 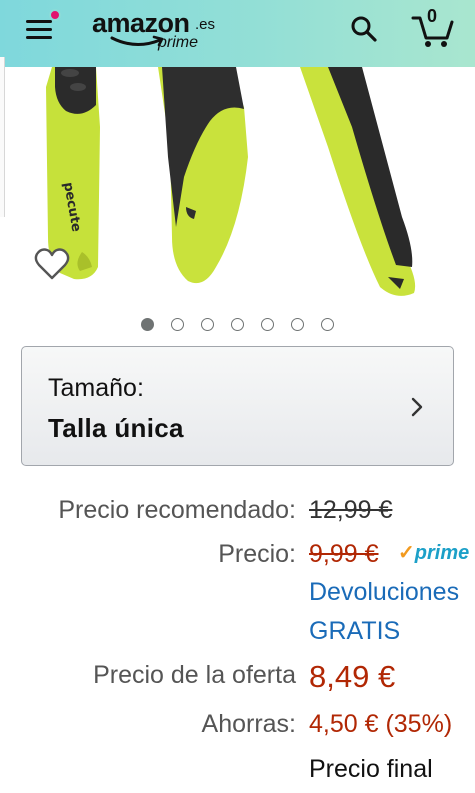 What do you see at coordinates (442, 553) in the screenshot?
I see `prime-badge-text: prime` at bounding box center [442, 553].